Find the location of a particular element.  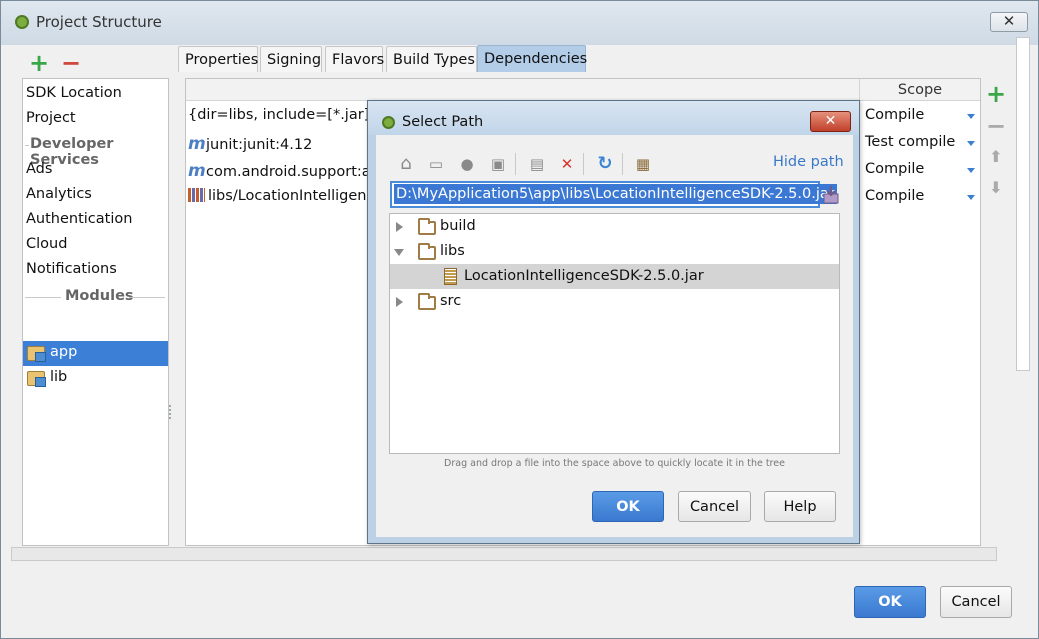

tab-dependencies: Dependencies is located at coordinates (532, 58).